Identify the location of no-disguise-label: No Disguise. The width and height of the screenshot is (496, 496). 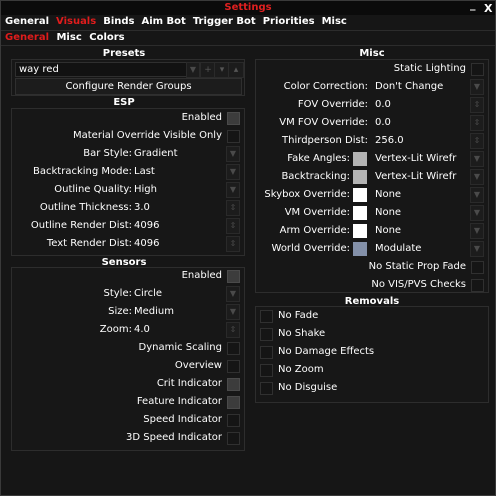
(308, 387).